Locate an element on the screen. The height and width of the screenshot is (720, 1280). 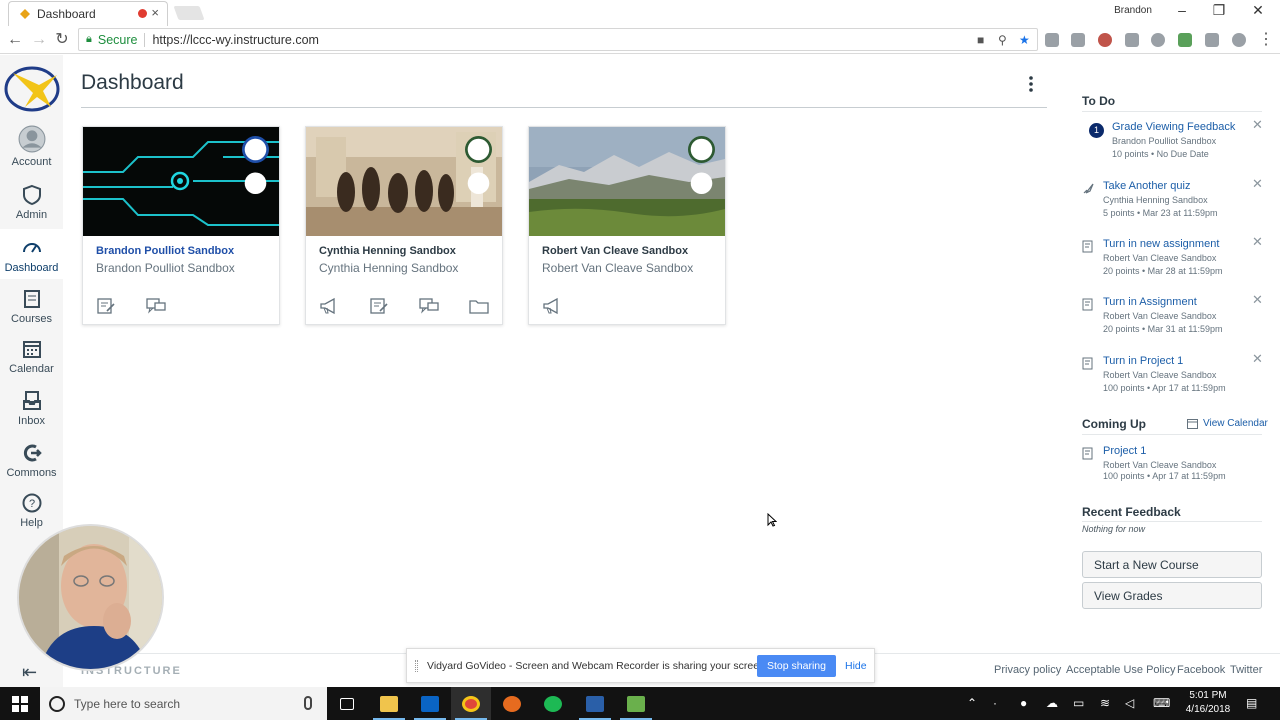
keyboard-icon: ⌨ is located at coordinates (1161, 703).